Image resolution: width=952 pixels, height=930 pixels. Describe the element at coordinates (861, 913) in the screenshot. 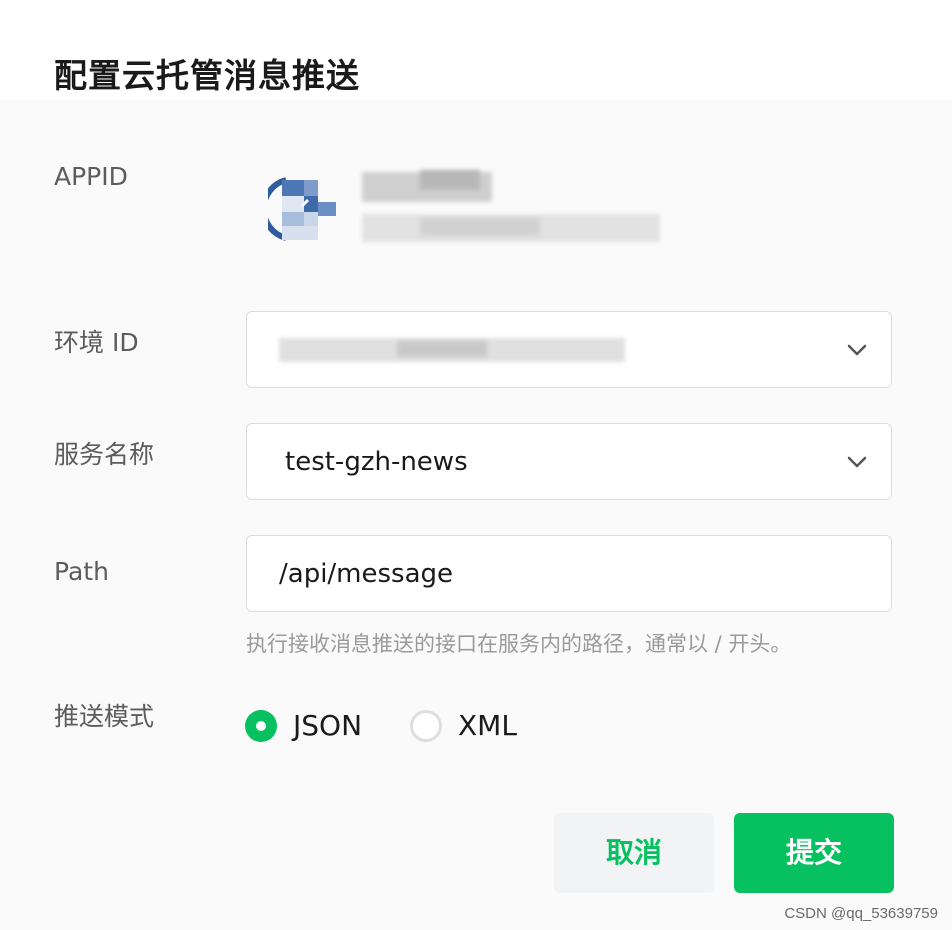

I see `watermark: CSDN @qq_53639759` at that location.